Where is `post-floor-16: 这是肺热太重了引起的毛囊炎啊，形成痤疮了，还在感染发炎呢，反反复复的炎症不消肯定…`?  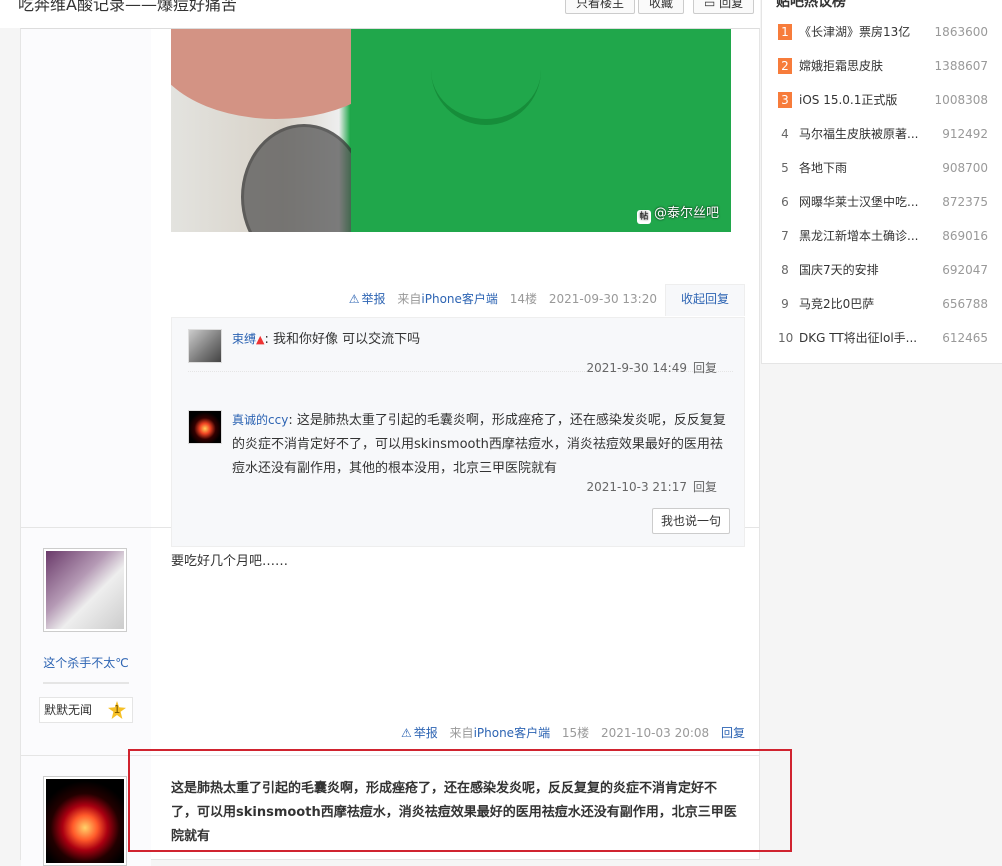
post-floor-16: 这是肺热太重了引起的毛囊炎啊，形成痤疮了，还在感染发炎呢，反反复复的炎症不消肯定… is located at coordinates (390, 811).